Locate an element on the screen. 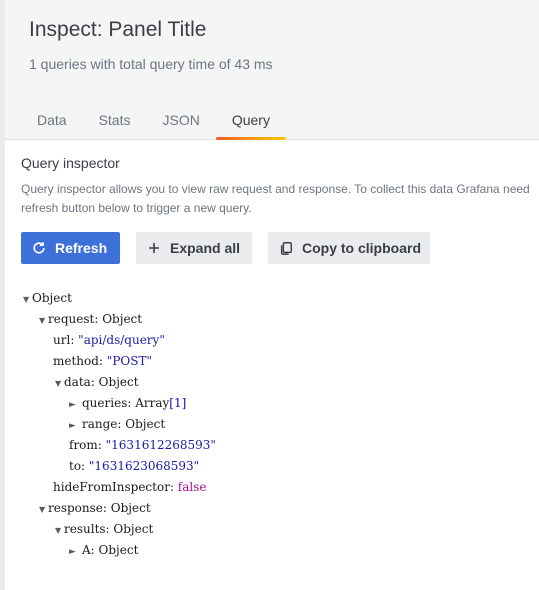  tree-node-response: ▼ response: Object is located at coordinates (95, 508).